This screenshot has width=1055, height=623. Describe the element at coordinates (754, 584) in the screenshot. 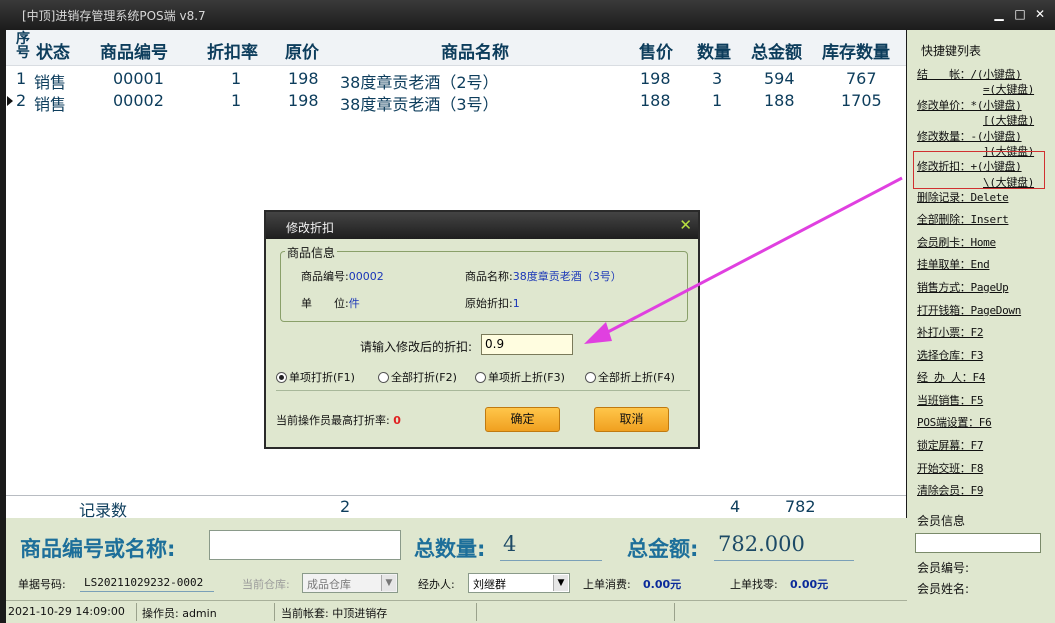

I see `last-change-label: 上单找零:` at that location.